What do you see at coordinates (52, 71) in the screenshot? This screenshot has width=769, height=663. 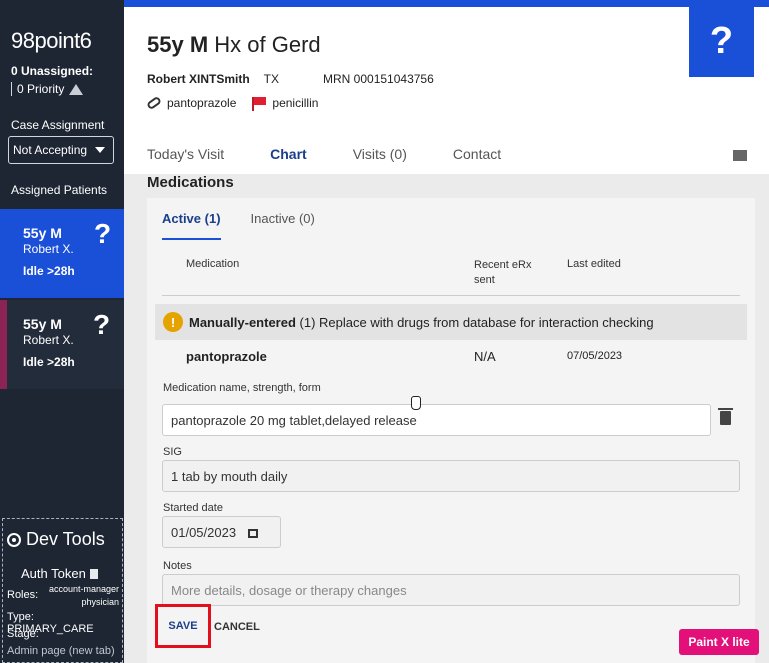 I see `unassigned-count: 0 Unassigned:` at bounding box center [52, 71].